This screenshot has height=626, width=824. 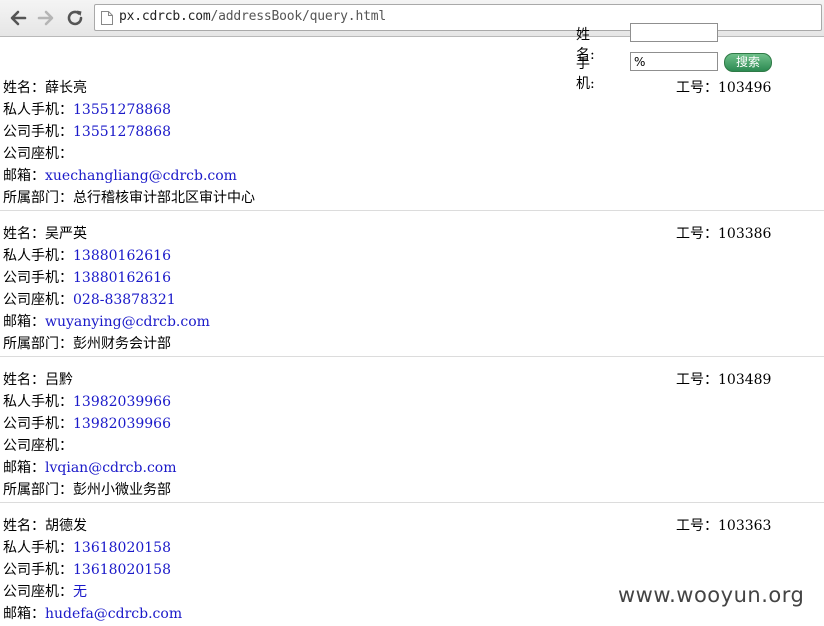 What do you see at coordinates (122, 256) in the screenshot?
I see `private-phone-link: 13880162616` at bounding box center [122, 256].